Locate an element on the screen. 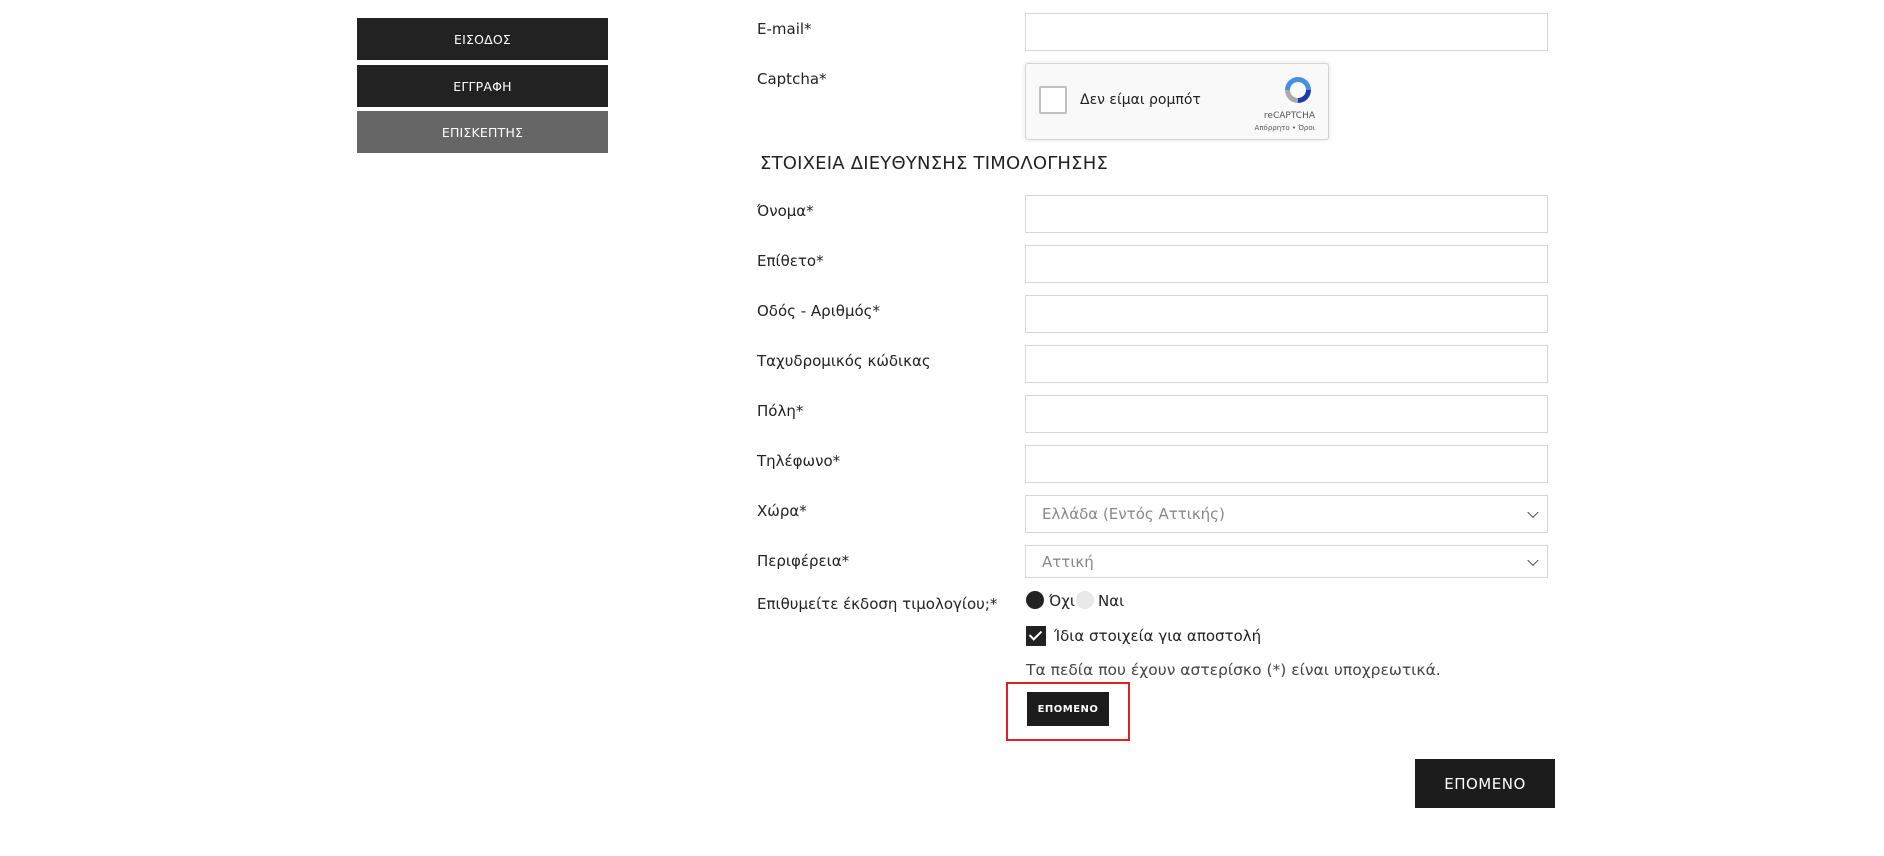 Image resolution: width=1884 pixels, height=856 pixels. invoice-no-radio is located at coordinates (1035, 600).